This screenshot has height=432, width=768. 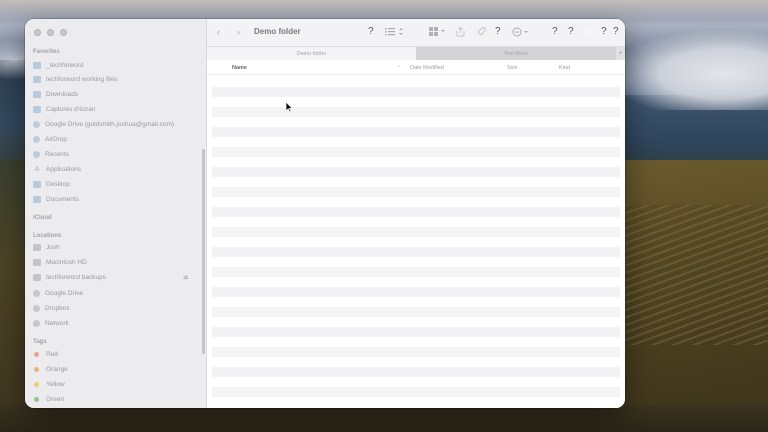 I want to click on list-view-icon, so click(x=395, y=33).